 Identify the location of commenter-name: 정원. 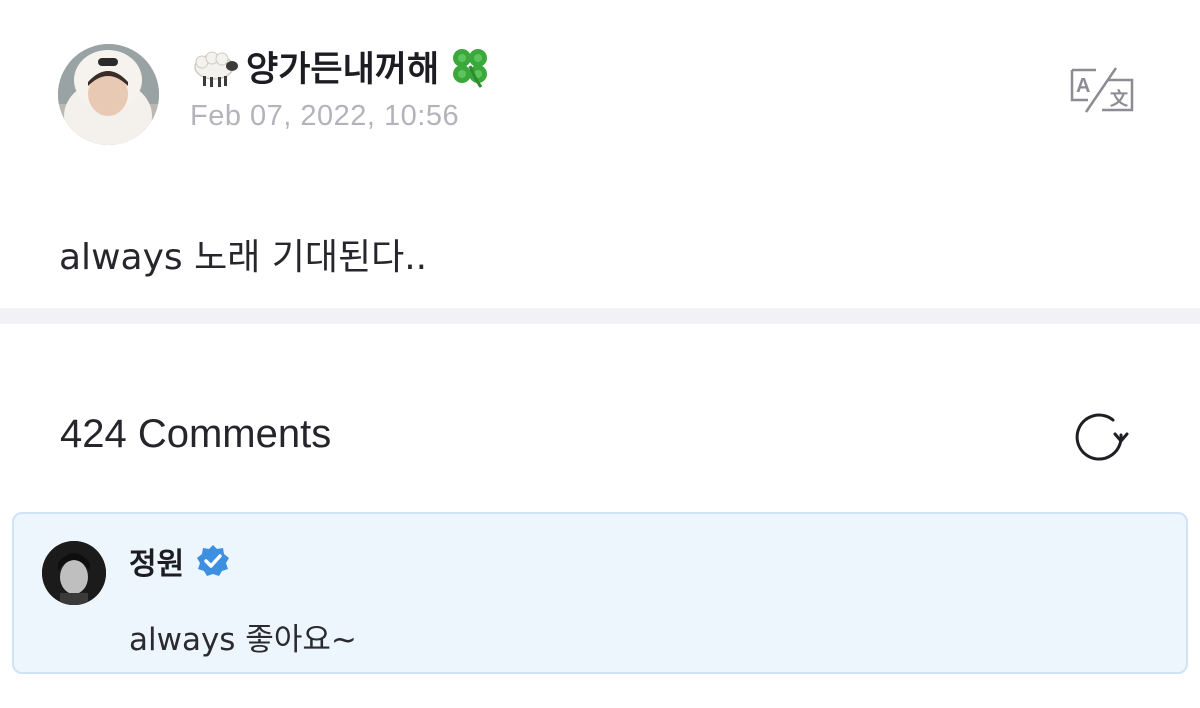
(157, 564).